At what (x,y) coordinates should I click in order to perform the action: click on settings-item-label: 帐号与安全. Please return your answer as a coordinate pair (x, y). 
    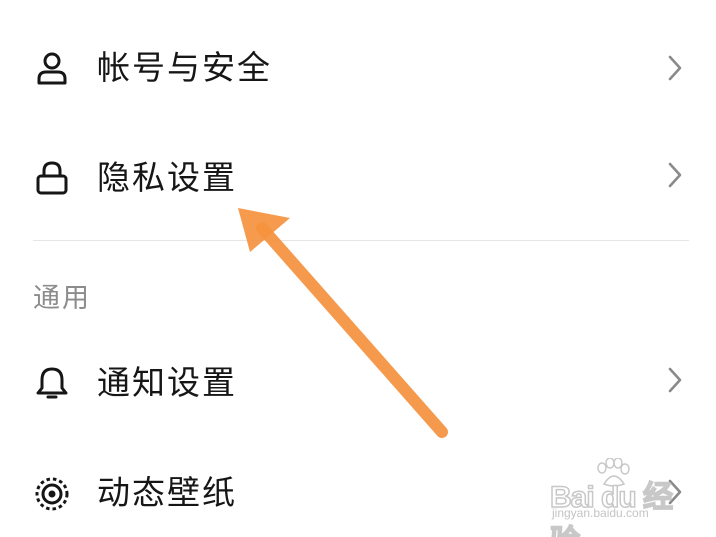
    Looking at the image, I should click on (184, 67).